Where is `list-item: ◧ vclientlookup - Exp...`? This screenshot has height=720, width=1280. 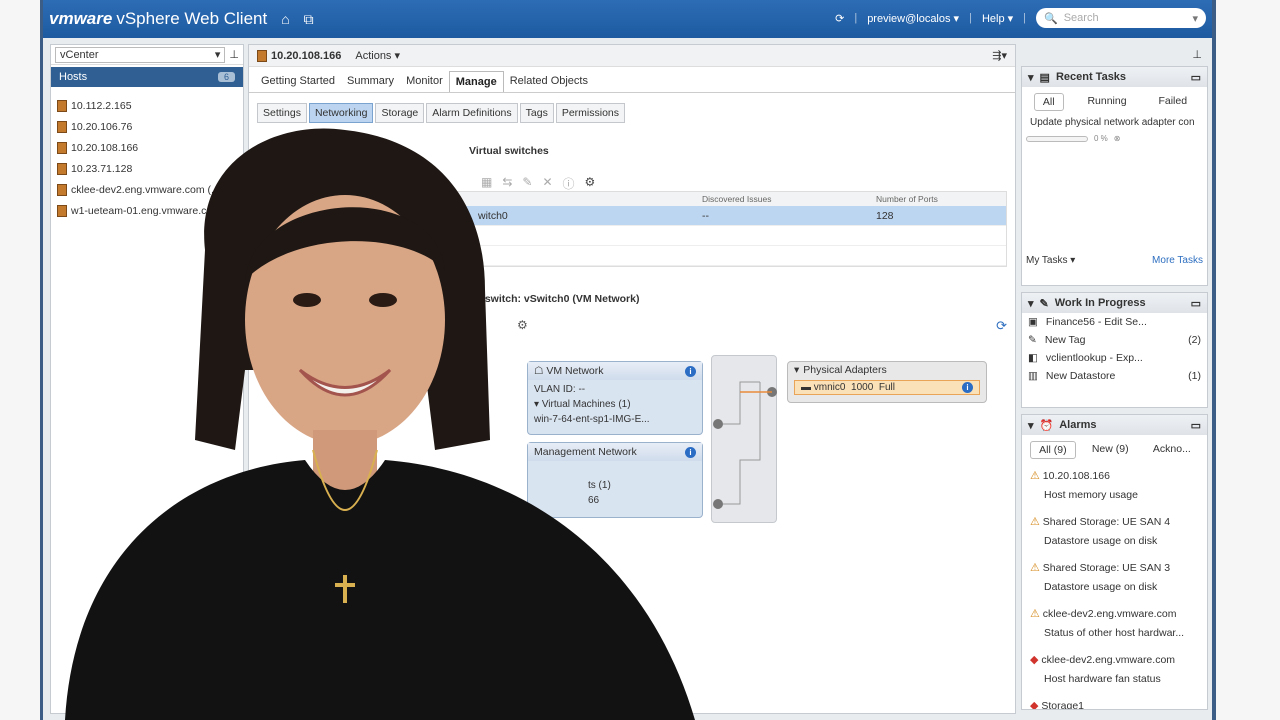 list-item: ◧ vclientlookup - Exp... is located at coordinates (1114, 358).